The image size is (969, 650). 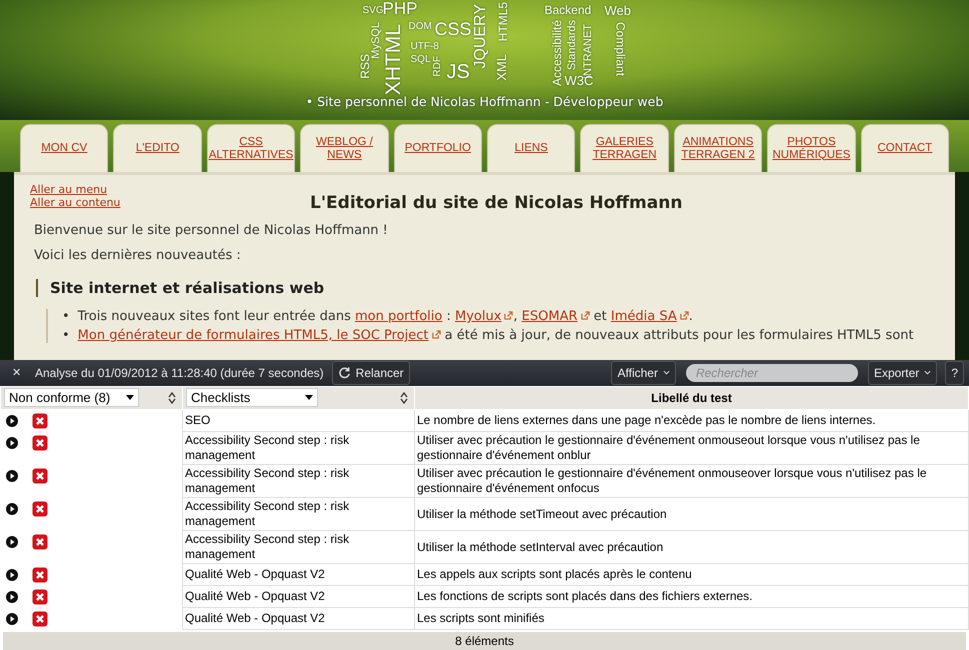 I want to click on logo-word: JS, so click(x=458, y=72).